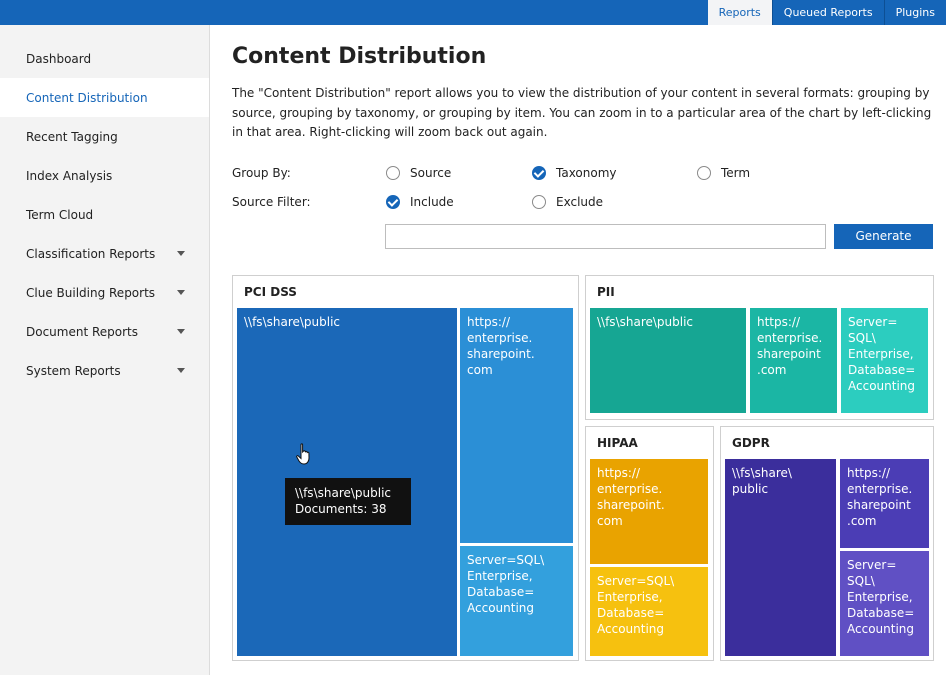  I want to click on source-filter-exclude-label: Exclude, so click(580, 202).